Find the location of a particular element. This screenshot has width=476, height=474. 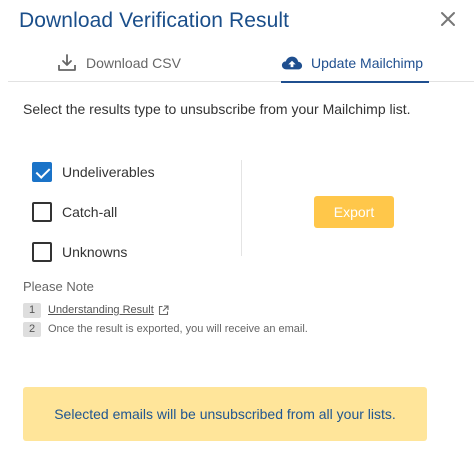

option-undeliverables: Undeliverables is located at coordinates (93, 172).